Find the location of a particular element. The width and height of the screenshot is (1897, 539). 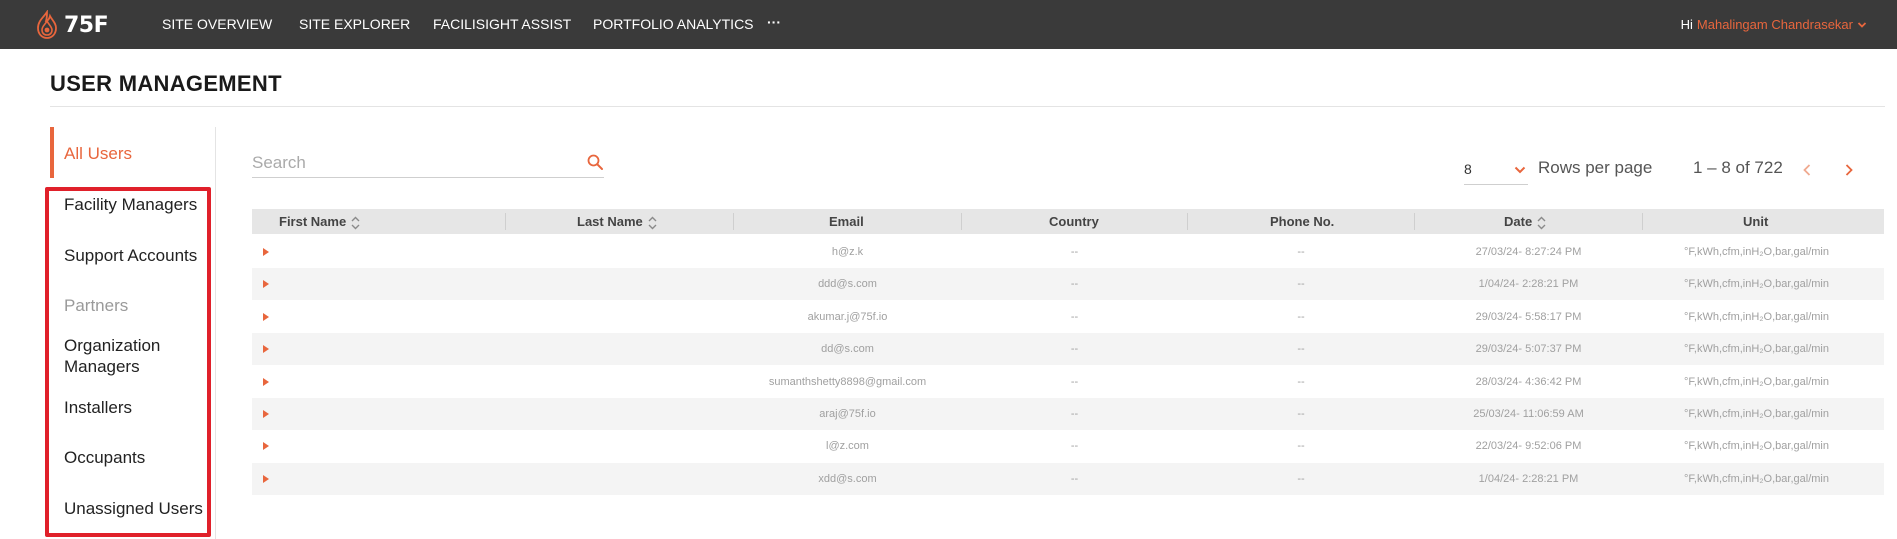

sidebar-item-unassigned-users: Unassigned Users is located at coordinates (133, 508).